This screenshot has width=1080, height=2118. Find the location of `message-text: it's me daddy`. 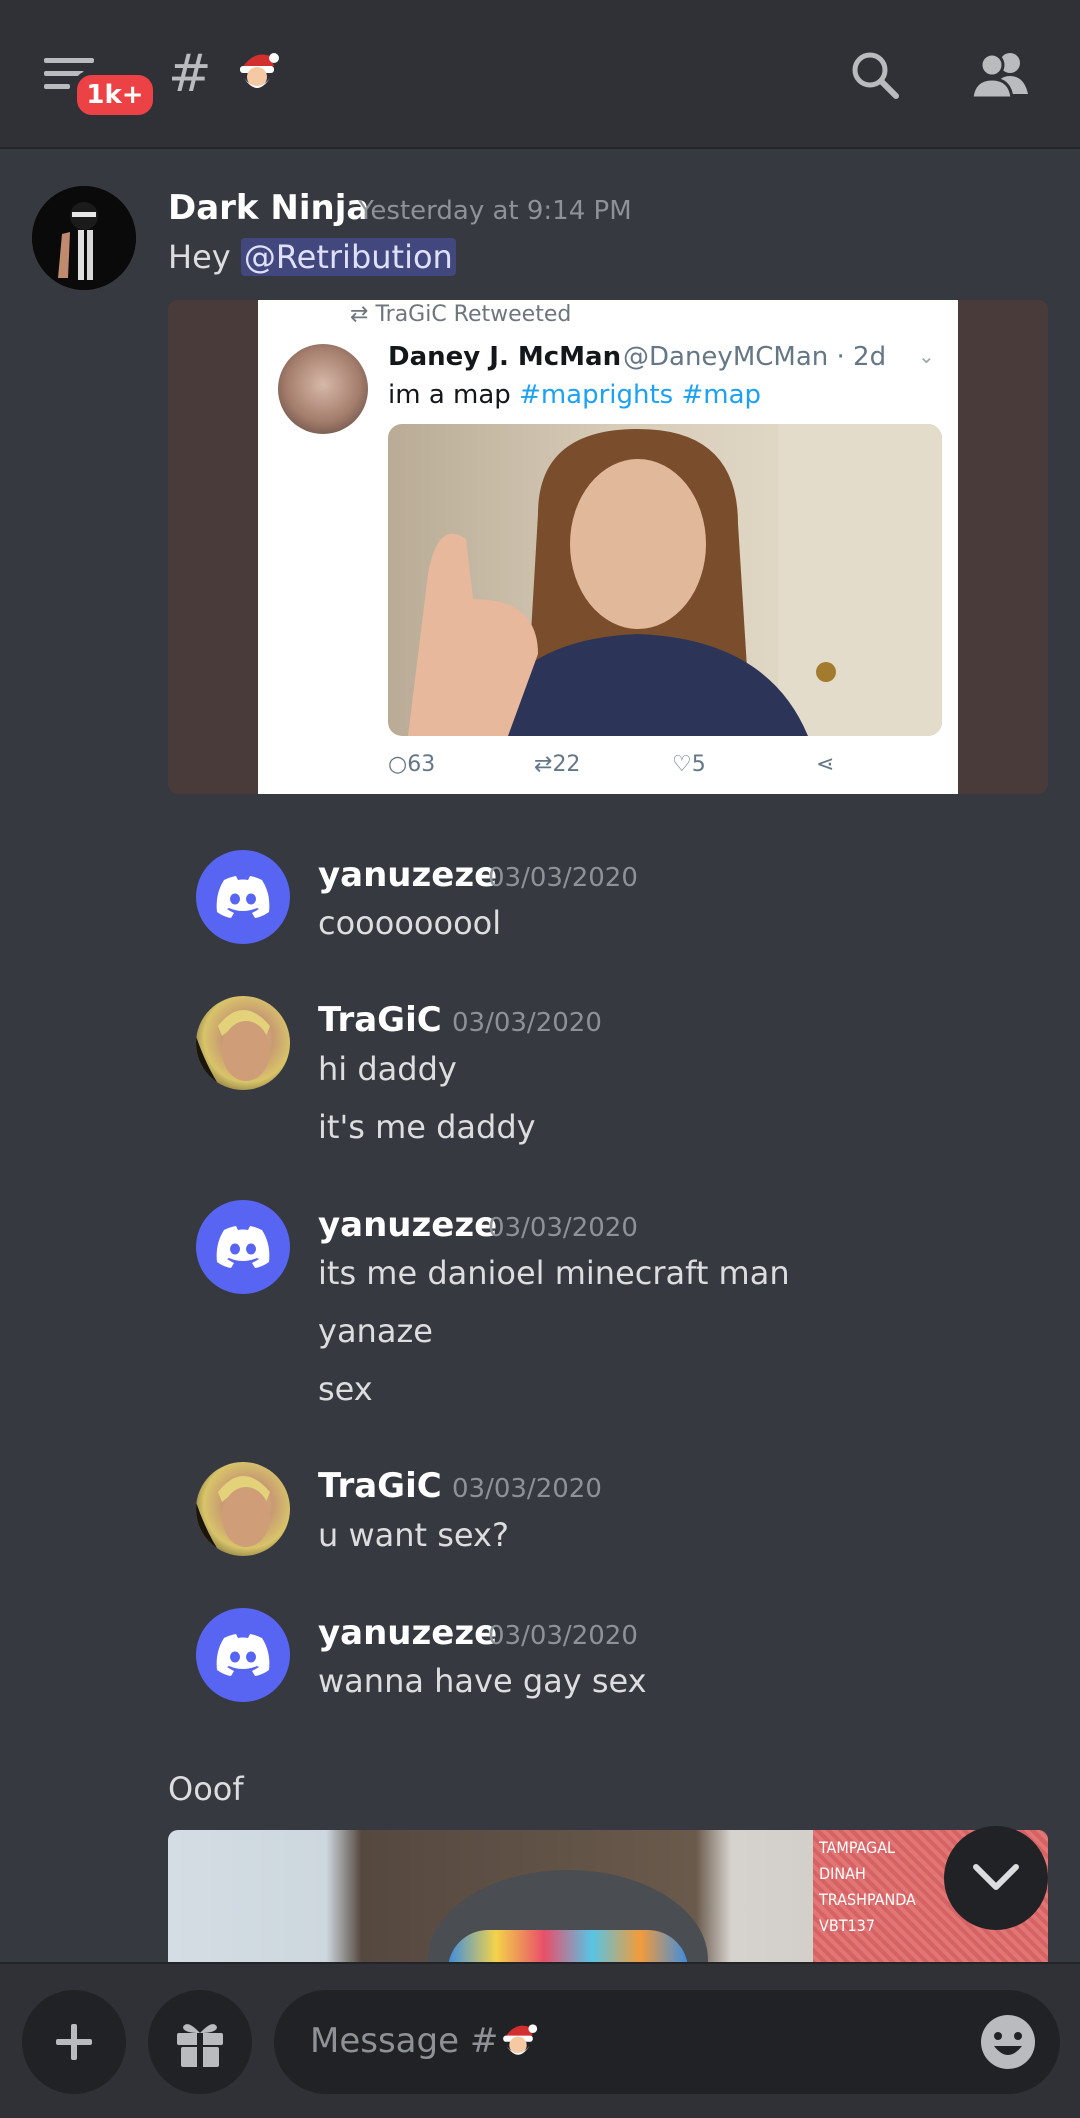

message-text: it's me daddy is located at coordinates (427, 1127).